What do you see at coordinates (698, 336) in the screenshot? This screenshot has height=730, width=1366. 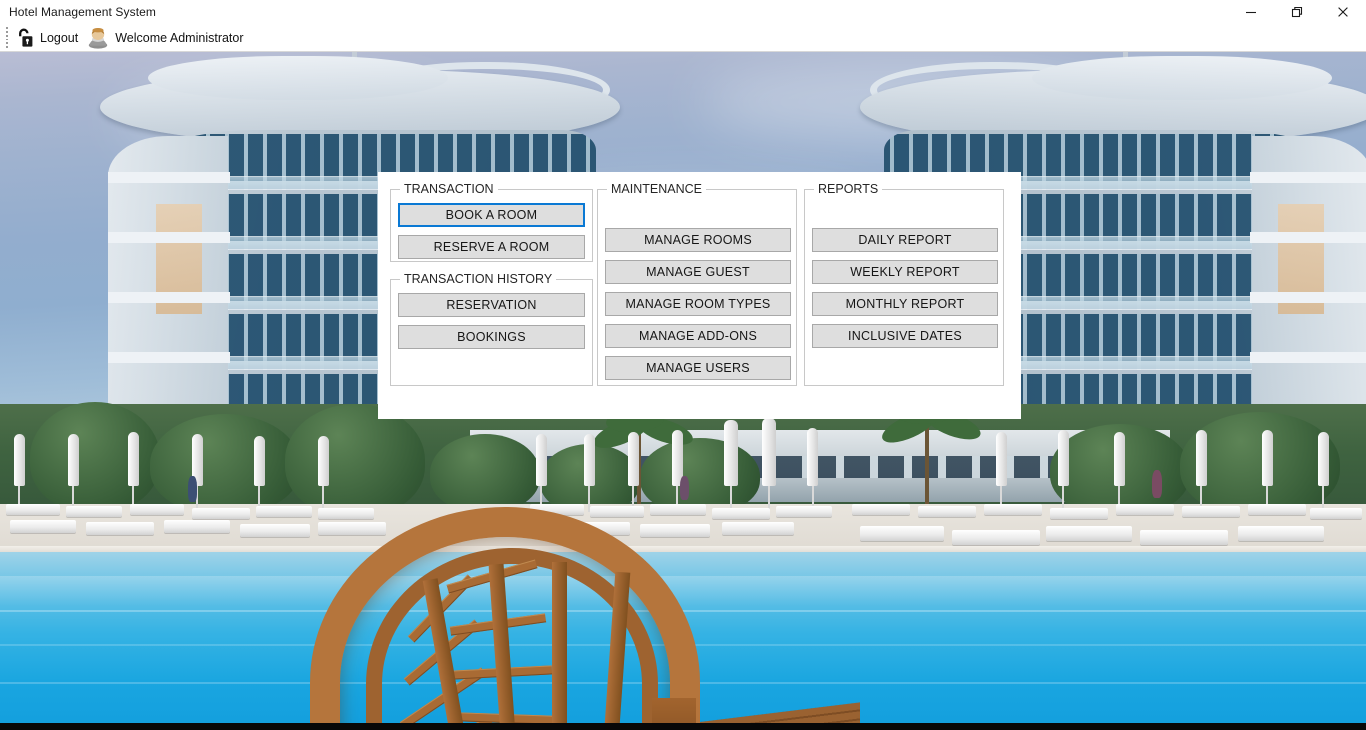 I see `manage-add-ons-button: MANAGE ADD-ONS` at bounding box center [698, 336].